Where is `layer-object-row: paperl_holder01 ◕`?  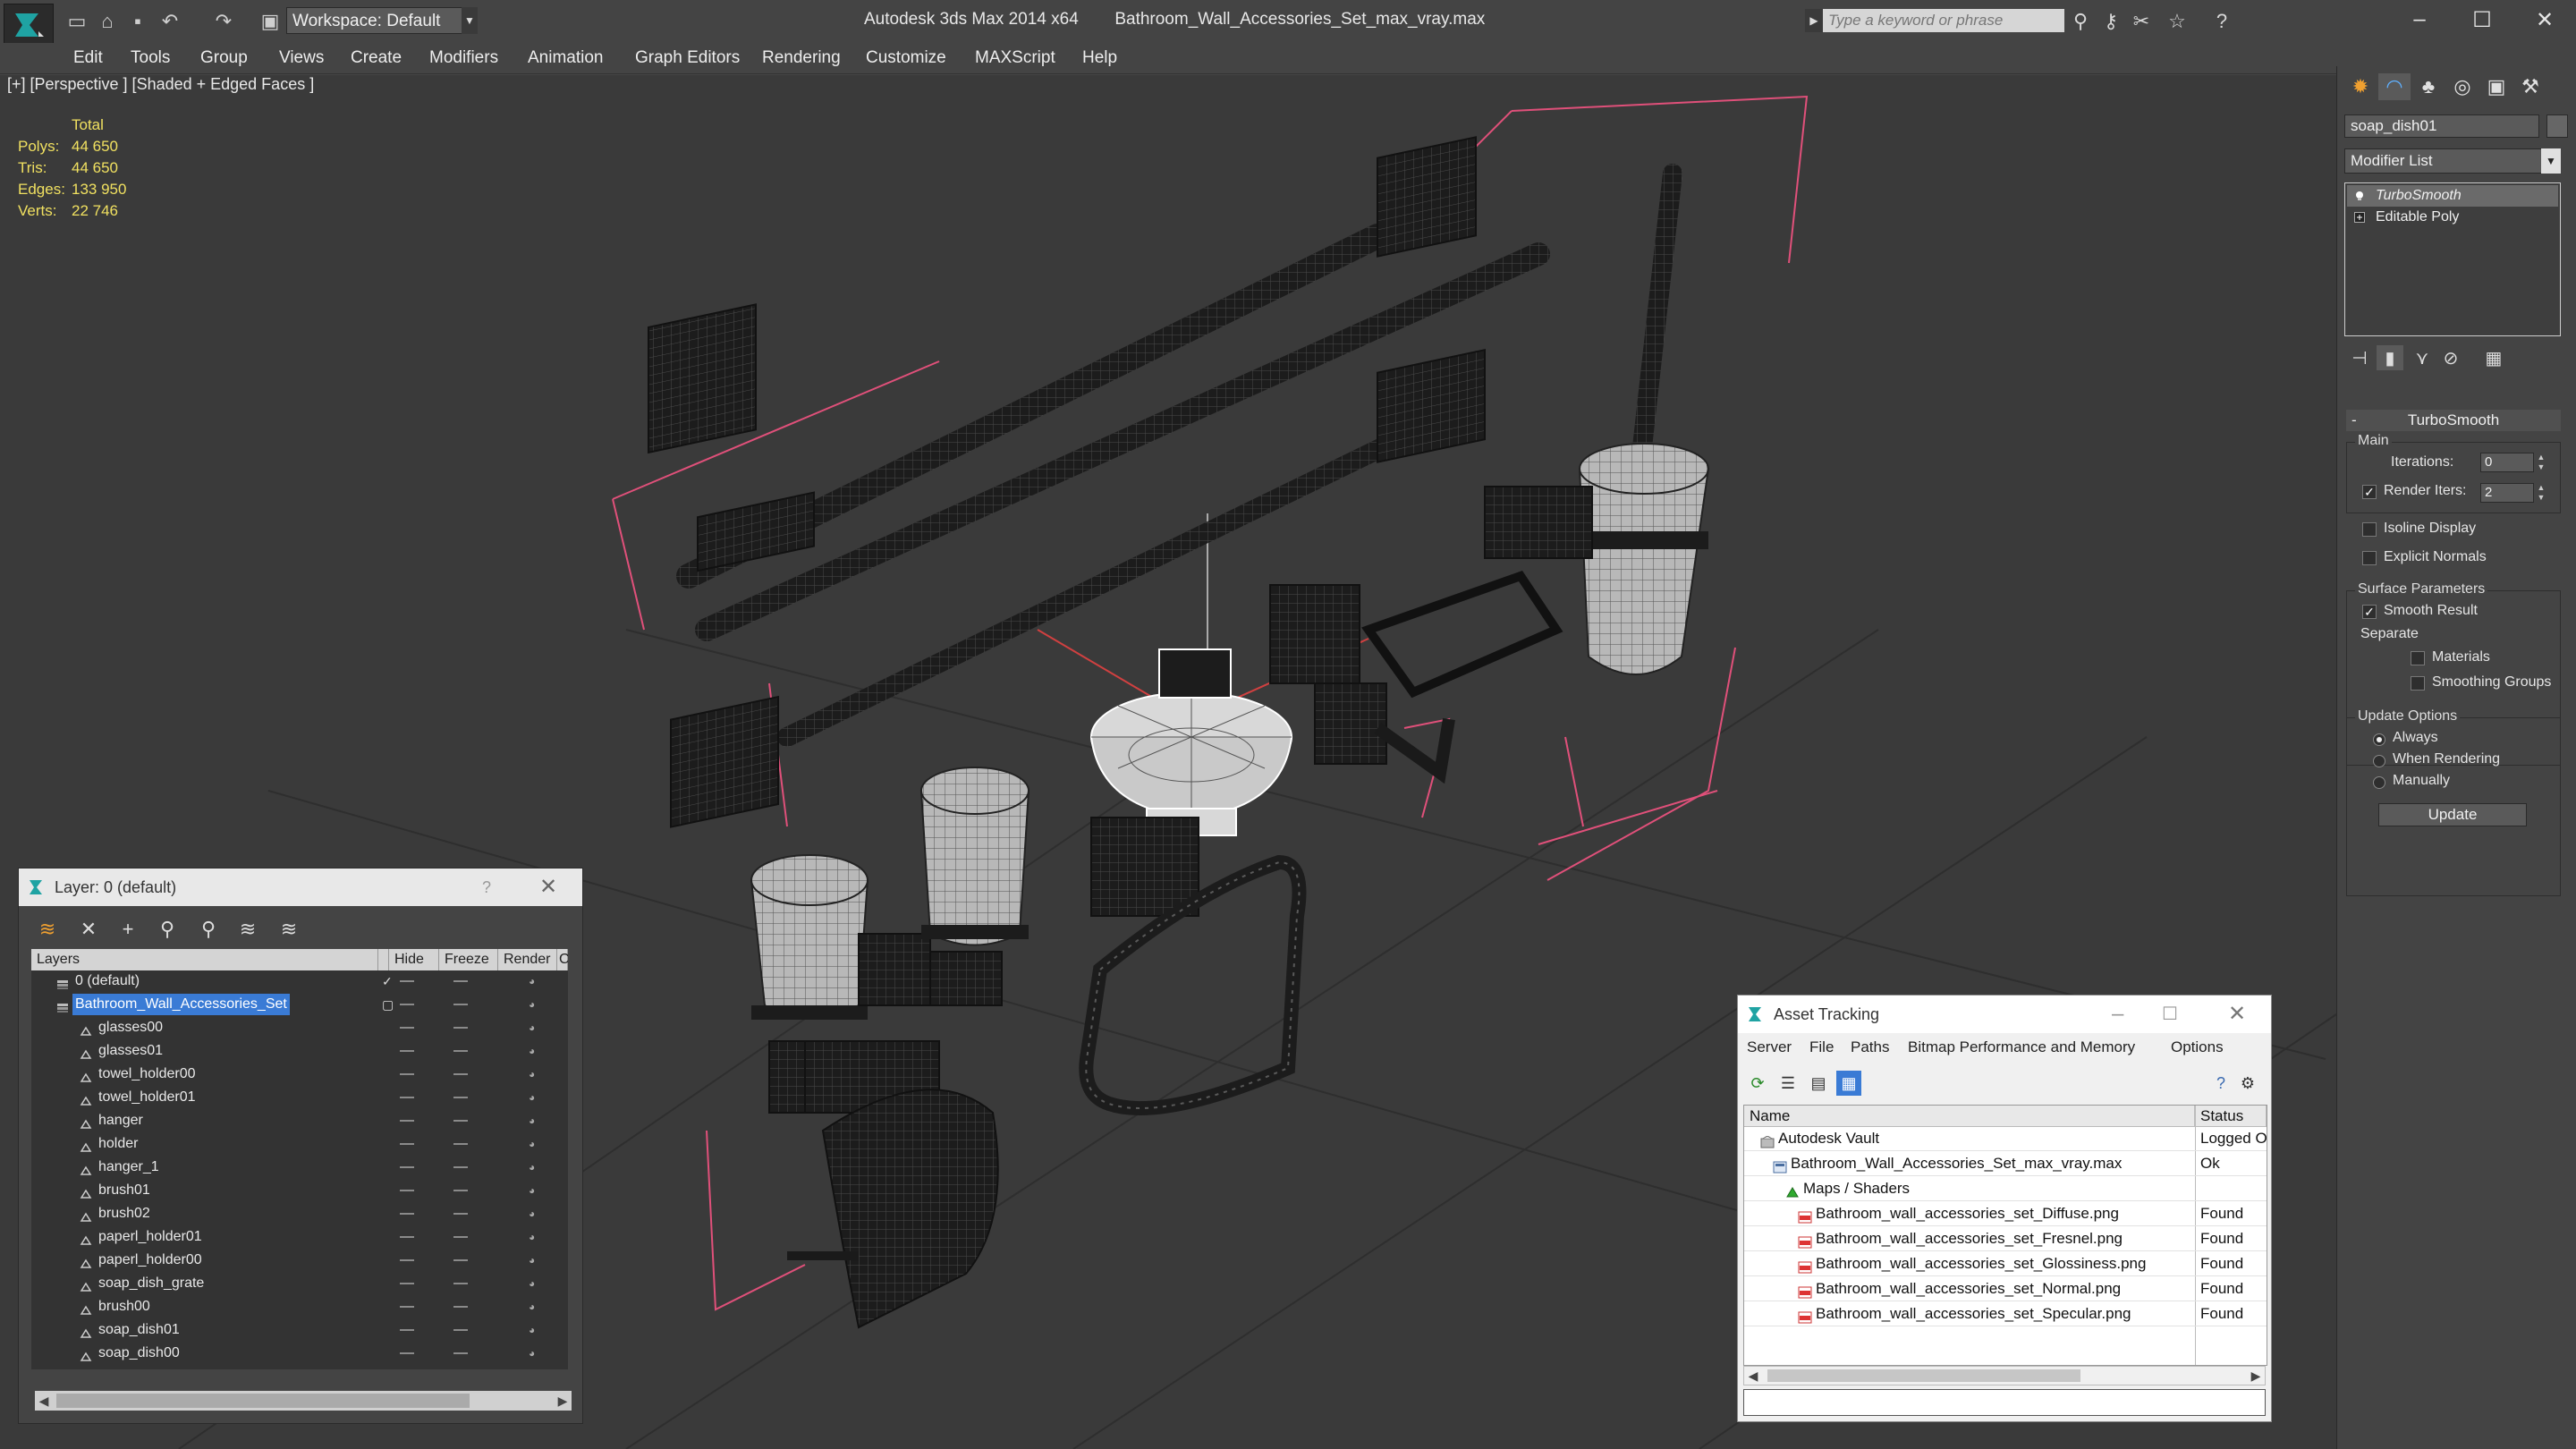 layer-object-row: paperl_holder01 ◕ is located at coordinates (299, 1237).